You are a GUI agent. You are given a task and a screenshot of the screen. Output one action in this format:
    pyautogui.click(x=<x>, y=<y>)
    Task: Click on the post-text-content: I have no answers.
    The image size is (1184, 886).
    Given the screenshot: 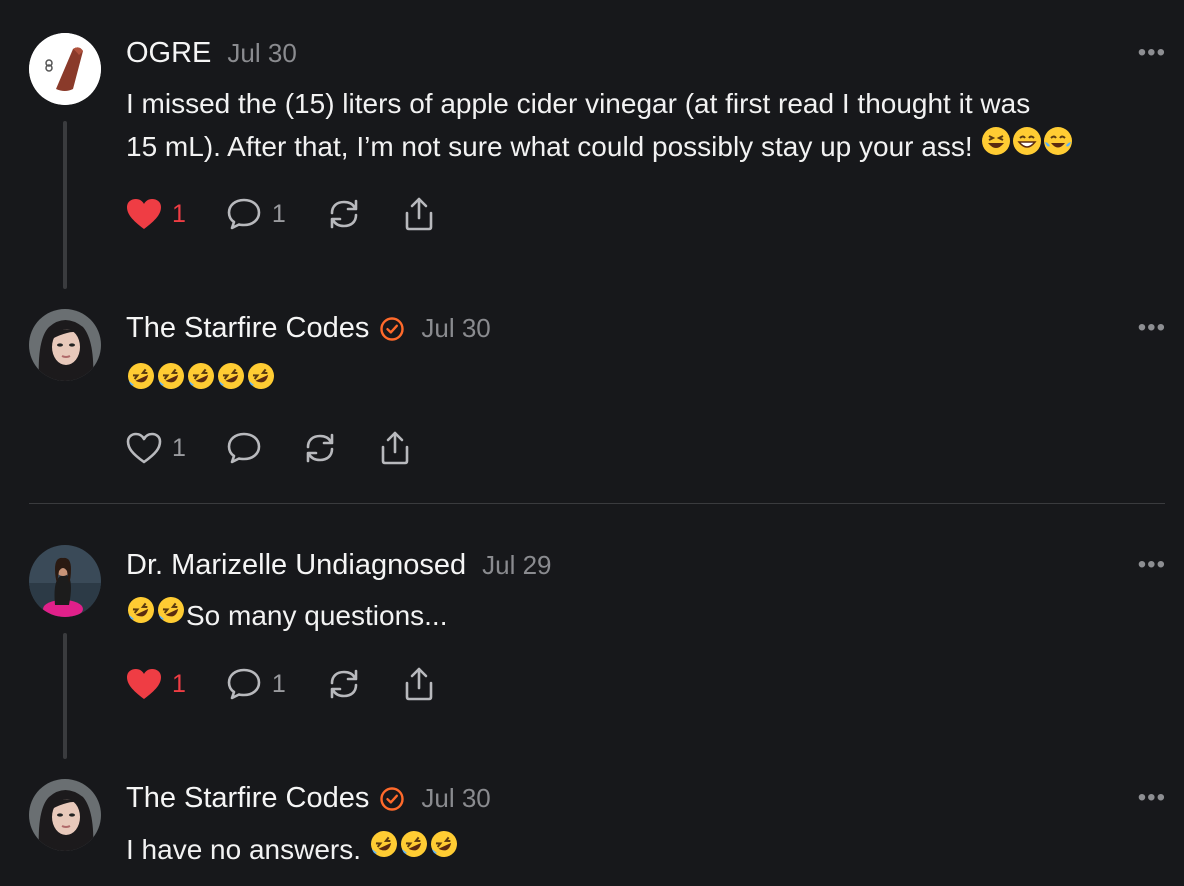 What is the action you would take?
    pyautogui.click(x=247, y=849)
    